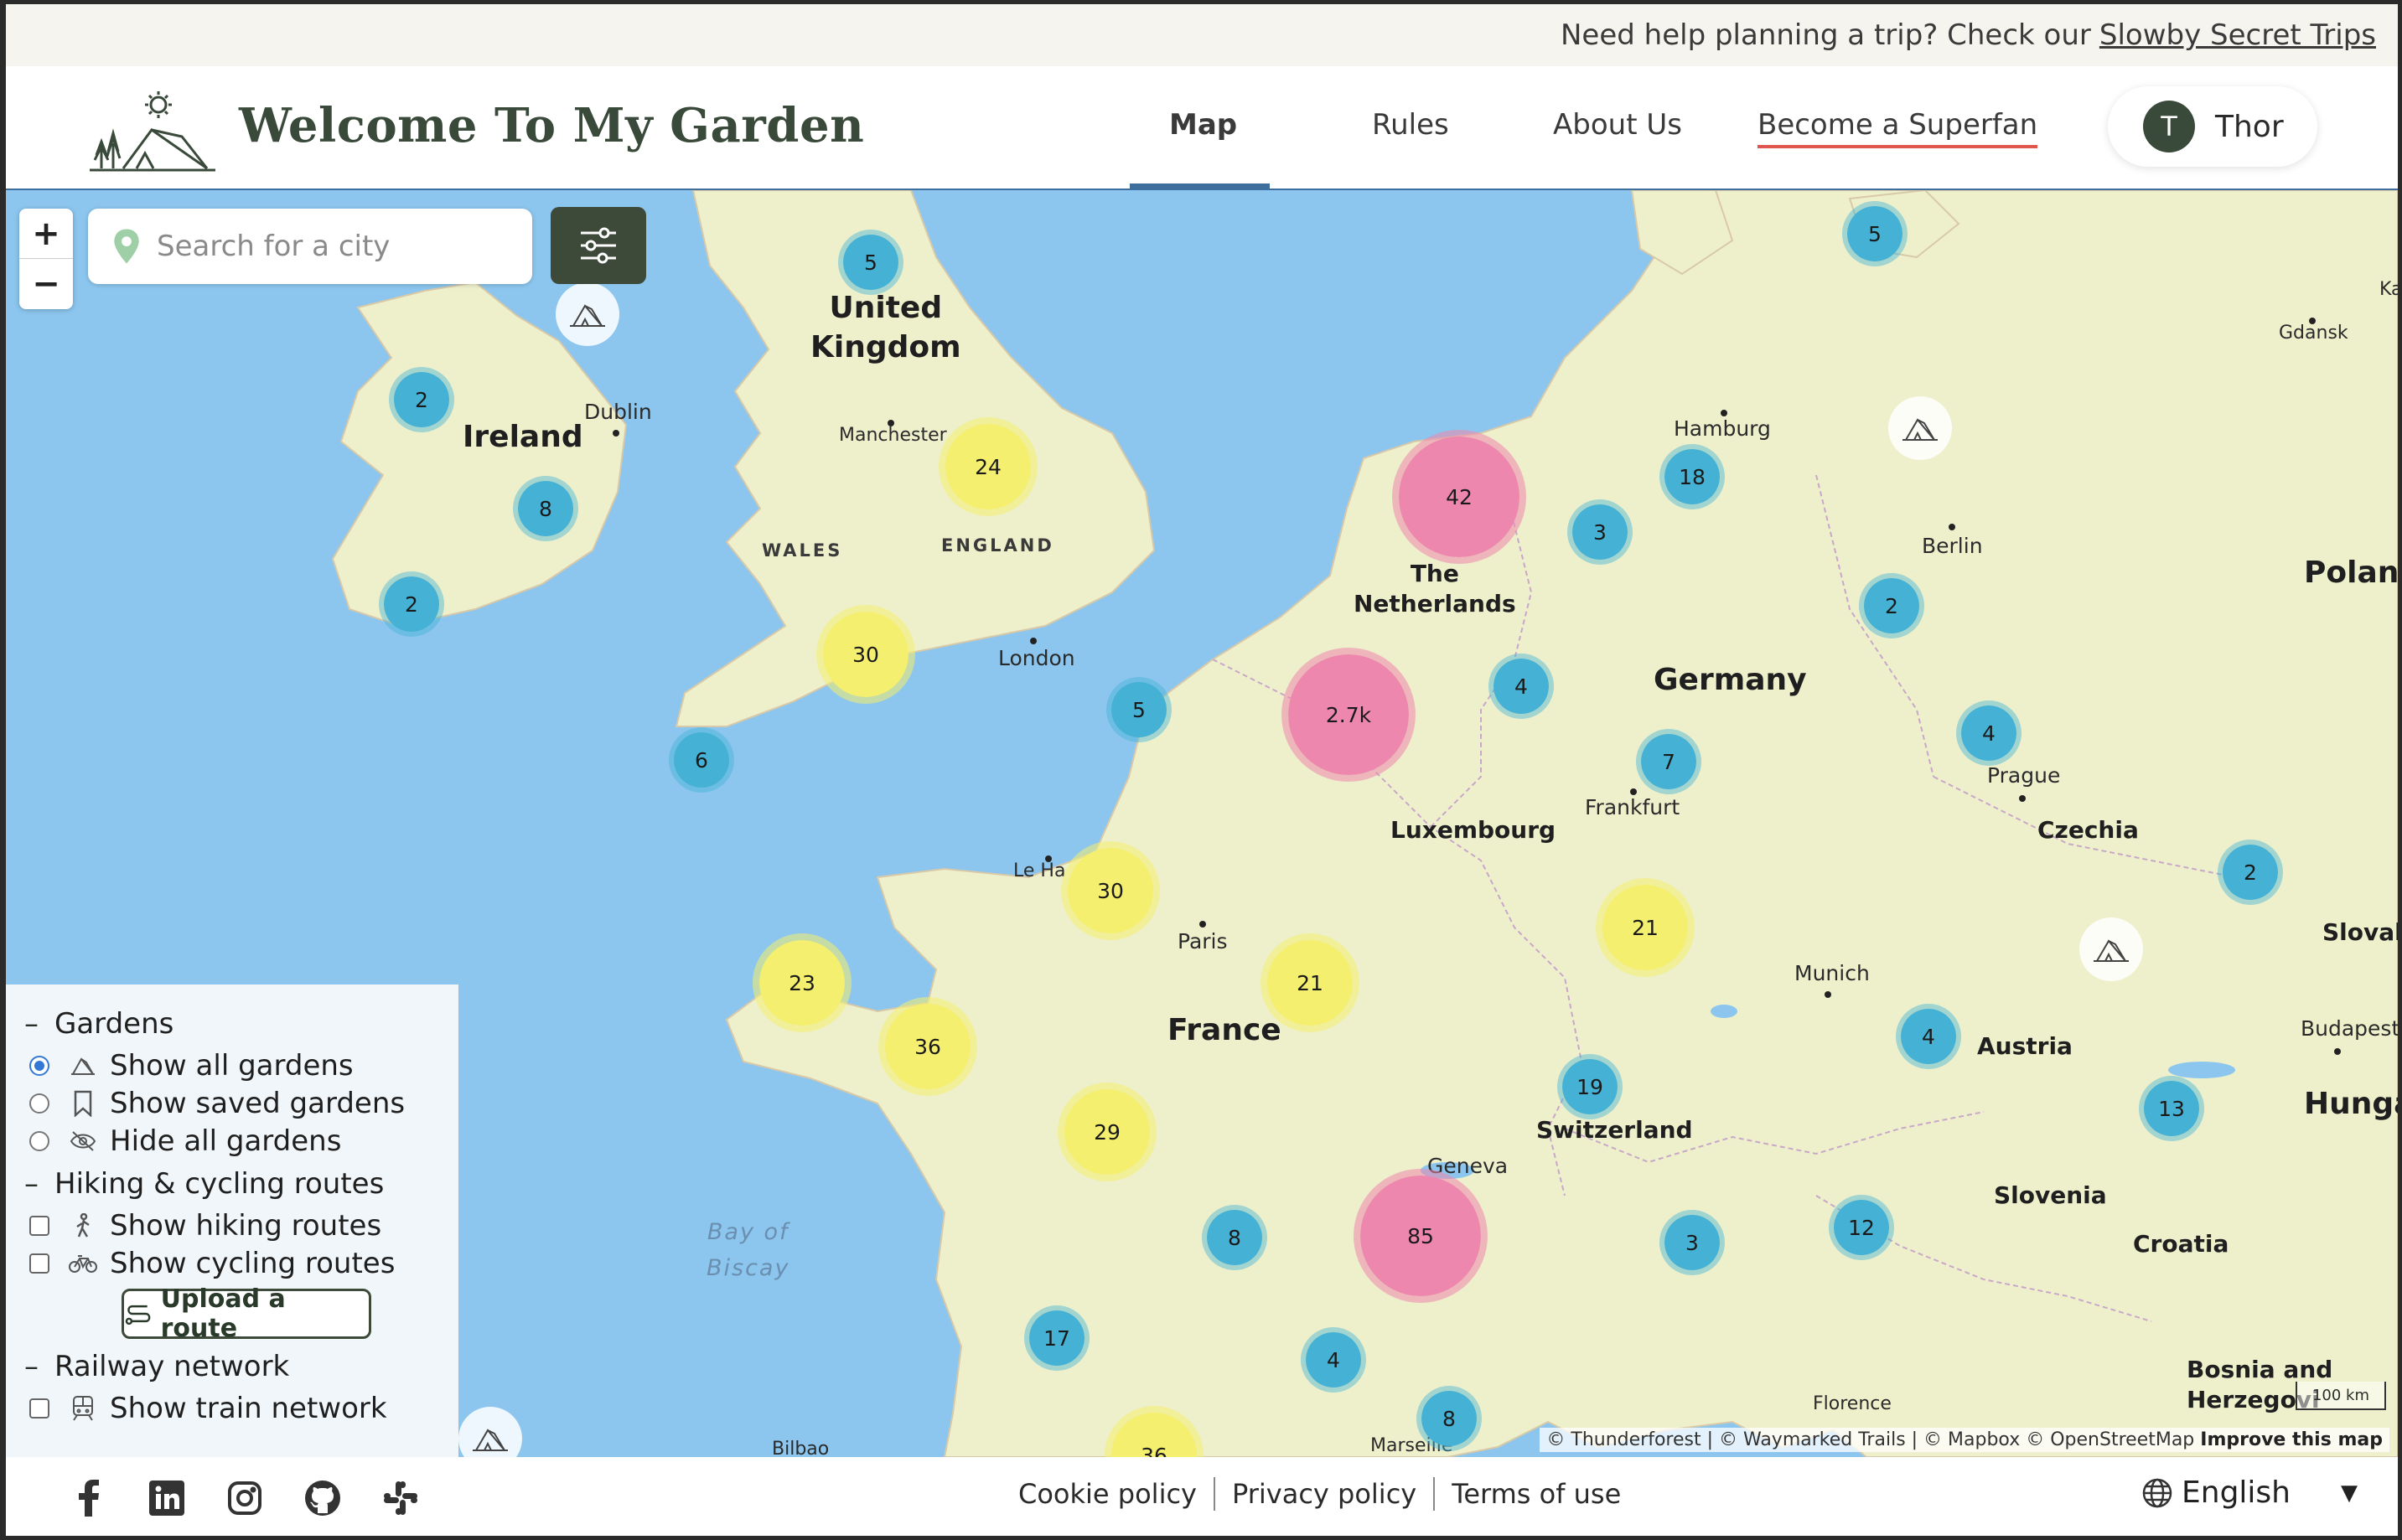 This screenshot has height=1540, width=2402. What do you see at coordinates (46, 284) in the screenshot?
I see `zoom-out-button: −` at bounding box center [46, 284].